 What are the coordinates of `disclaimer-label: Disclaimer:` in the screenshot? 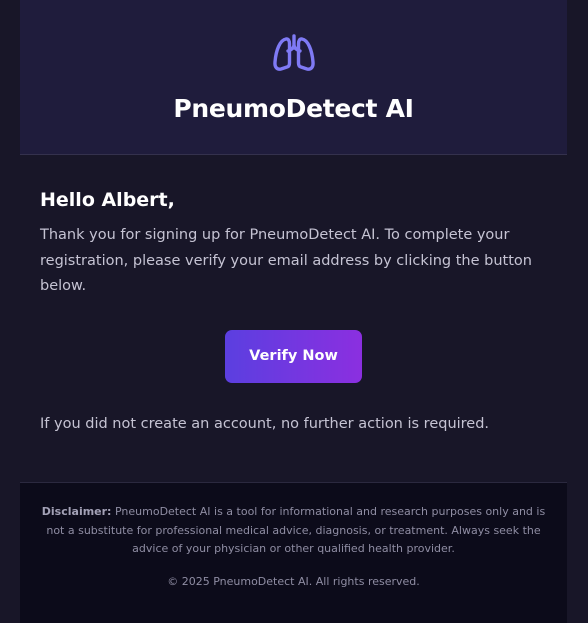 It's located at (76, 511).